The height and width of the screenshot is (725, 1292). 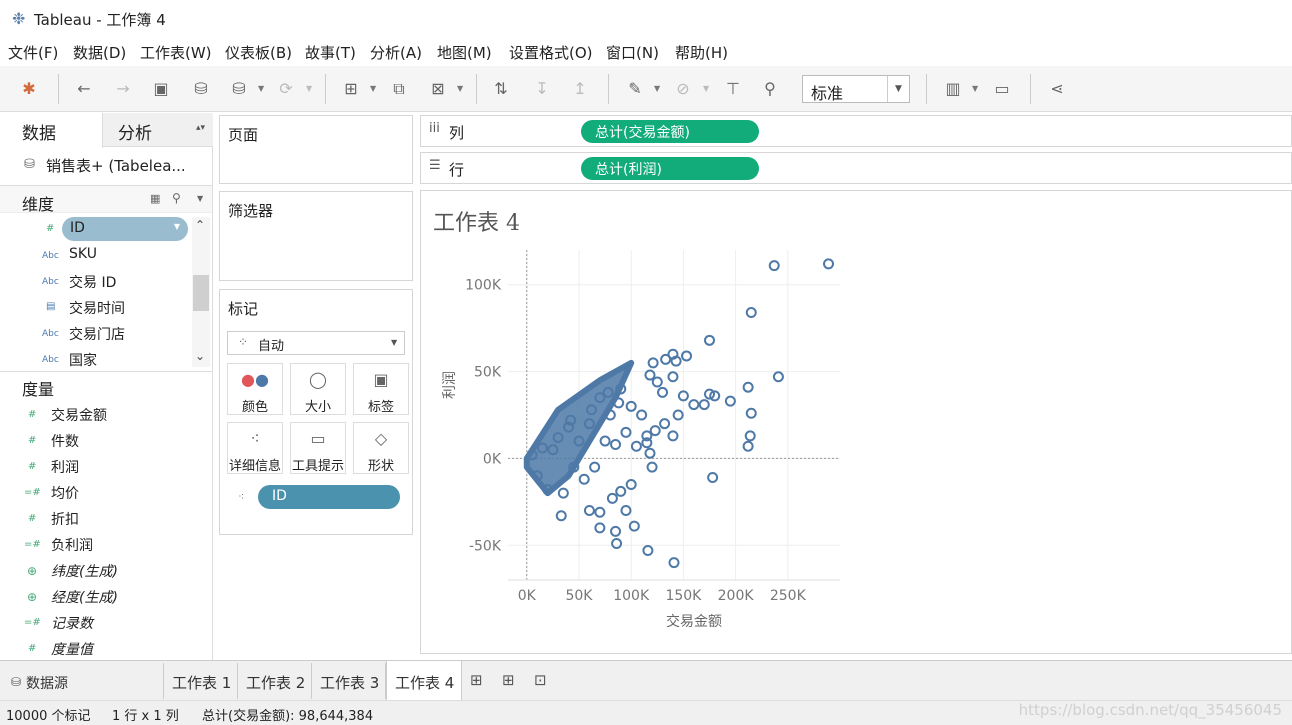 What do you see at coordinates (316, 149) in the screenshot?
I see `pages-shelf: 页面` at bounding box center [316, 149].